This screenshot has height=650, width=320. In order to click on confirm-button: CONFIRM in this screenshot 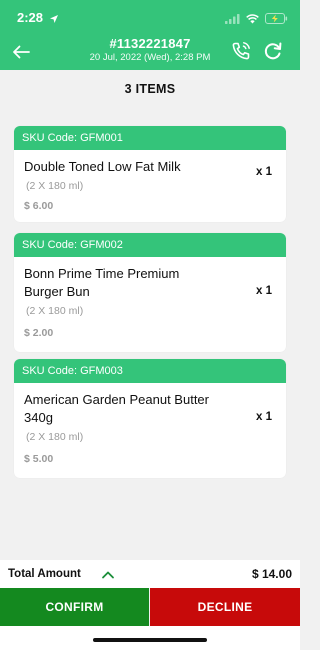, I will do `click(74, 607)`.